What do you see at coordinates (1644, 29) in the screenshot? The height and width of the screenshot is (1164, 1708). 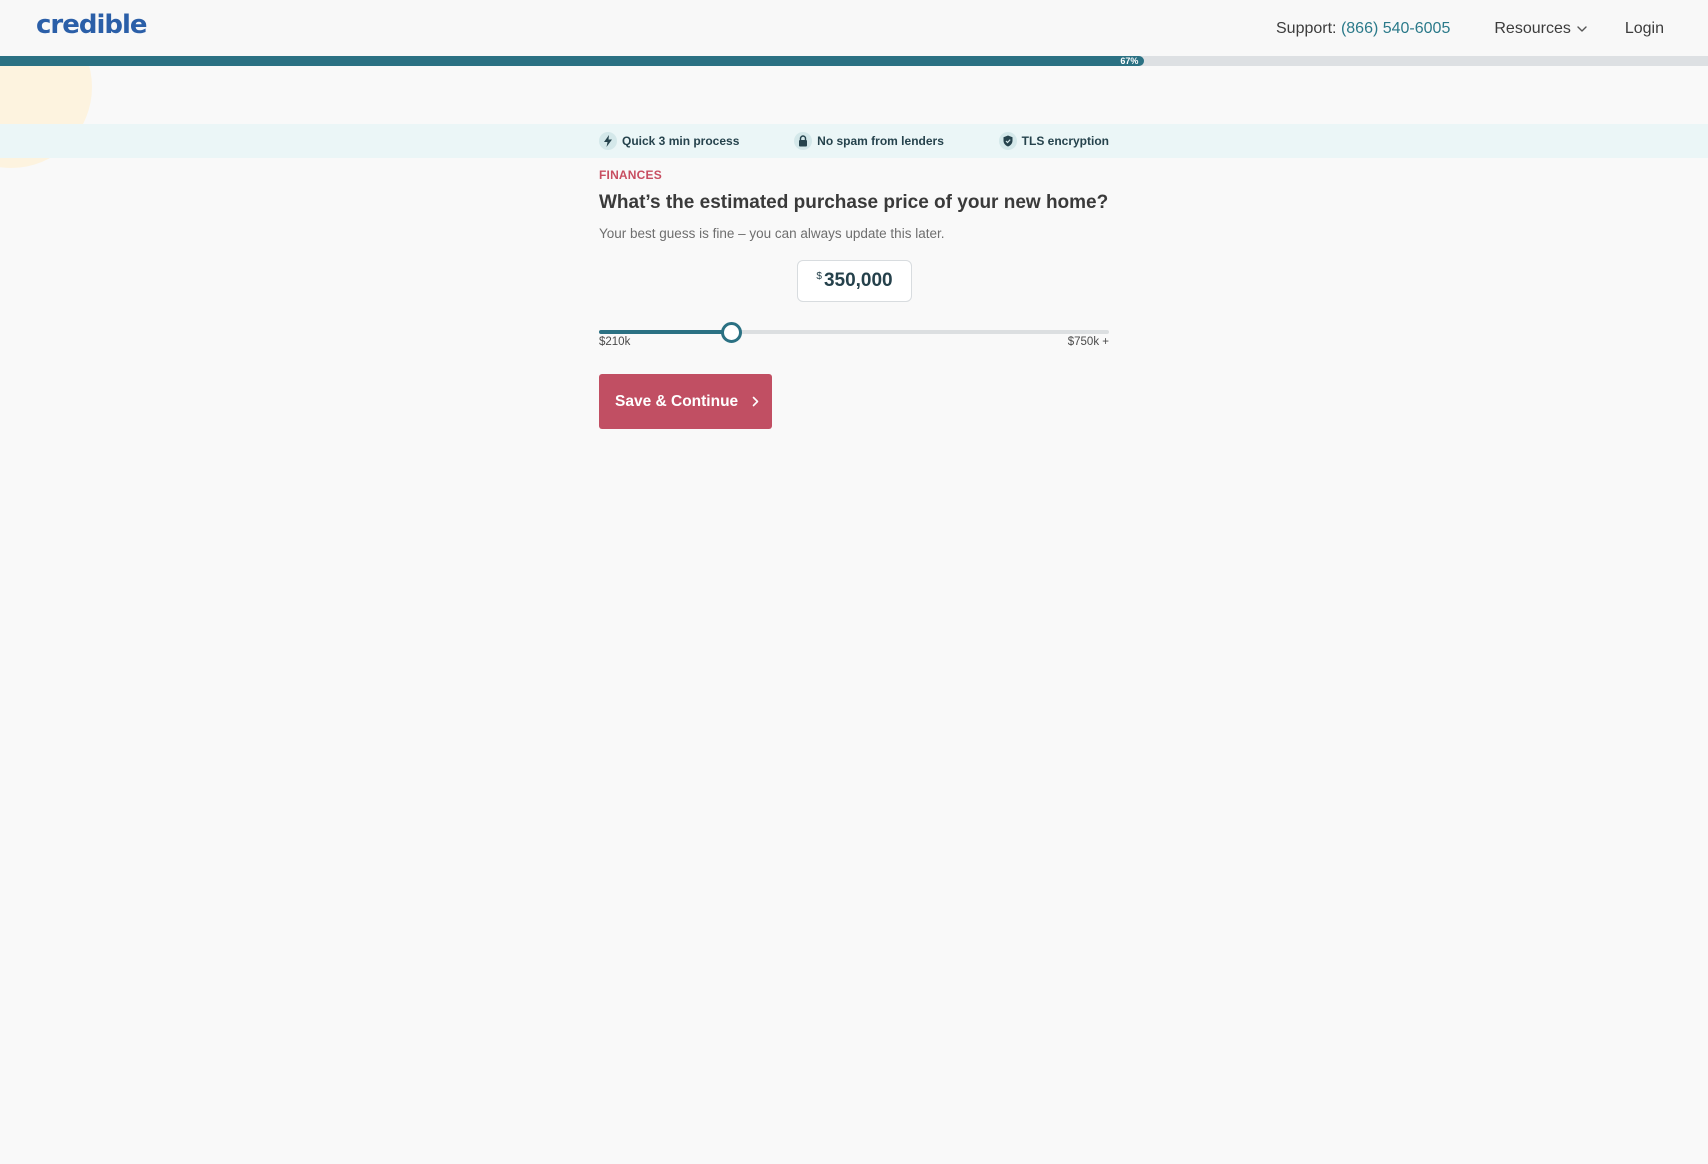 I see `login-link: Login` at bounding box center [1644, 29].